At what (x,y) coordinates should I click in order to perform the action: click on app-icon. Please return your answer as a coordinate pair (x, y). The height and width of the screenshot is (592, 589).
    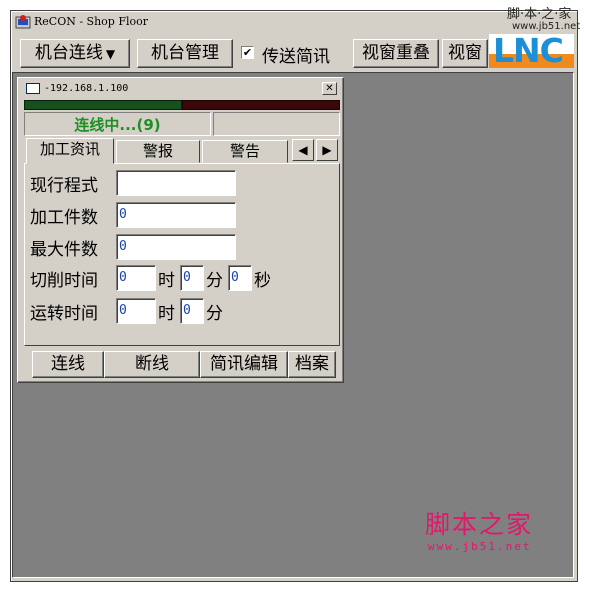
    Looking at the image, I should click on (23, 22).